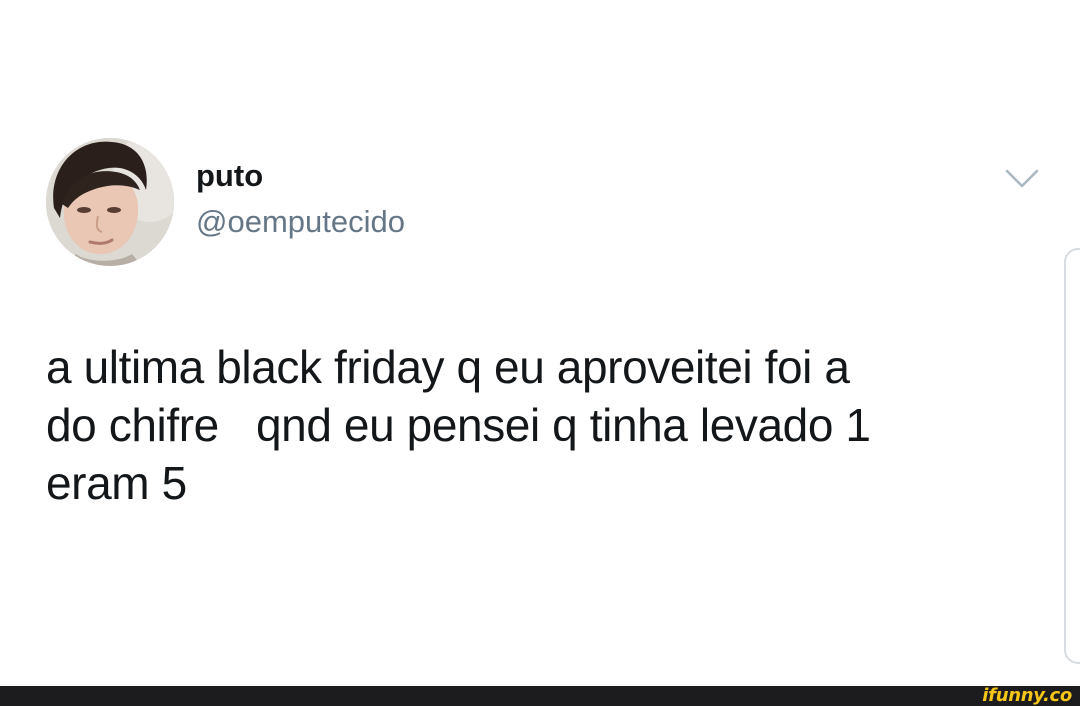 The image size is (1080, 706). I want to click on ifunny-watermark: ifunny.co, so click(1027, 695).